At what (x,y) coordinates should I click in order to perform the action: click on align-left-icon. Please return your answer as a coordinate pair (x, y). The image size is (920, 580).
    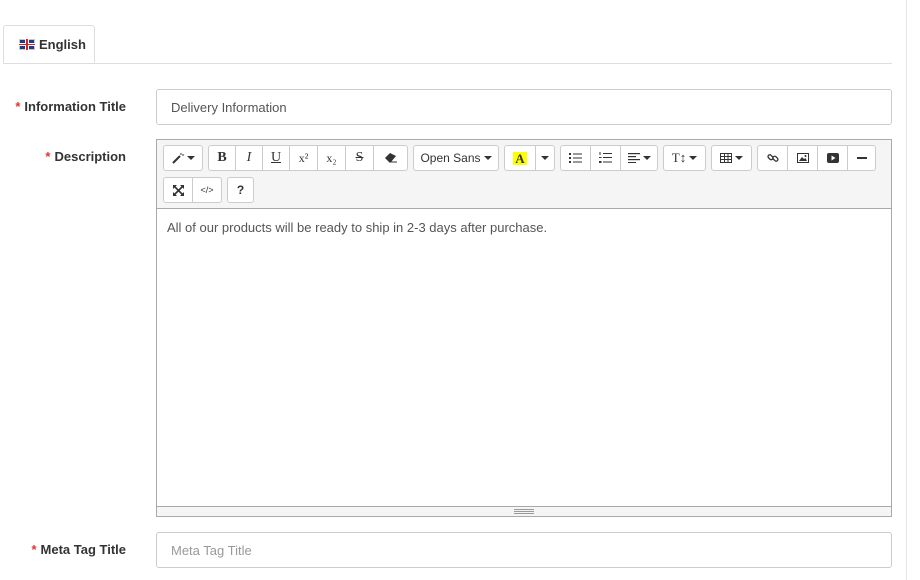
    Looking at the image, I should click on (633, 158).